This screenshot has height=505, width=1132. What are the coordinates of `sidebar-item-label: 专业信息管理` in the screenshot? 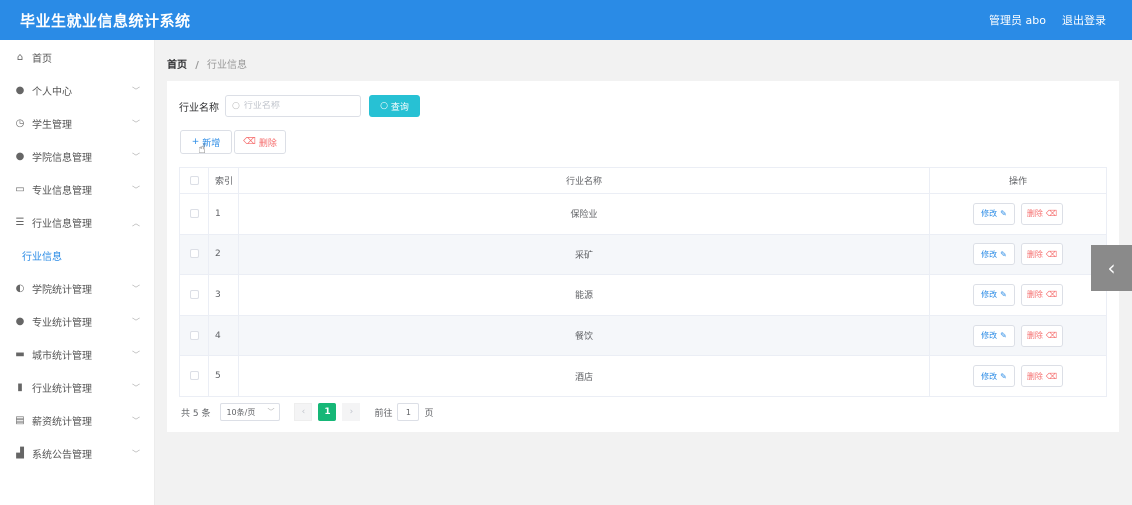 It's located at (62, 191).